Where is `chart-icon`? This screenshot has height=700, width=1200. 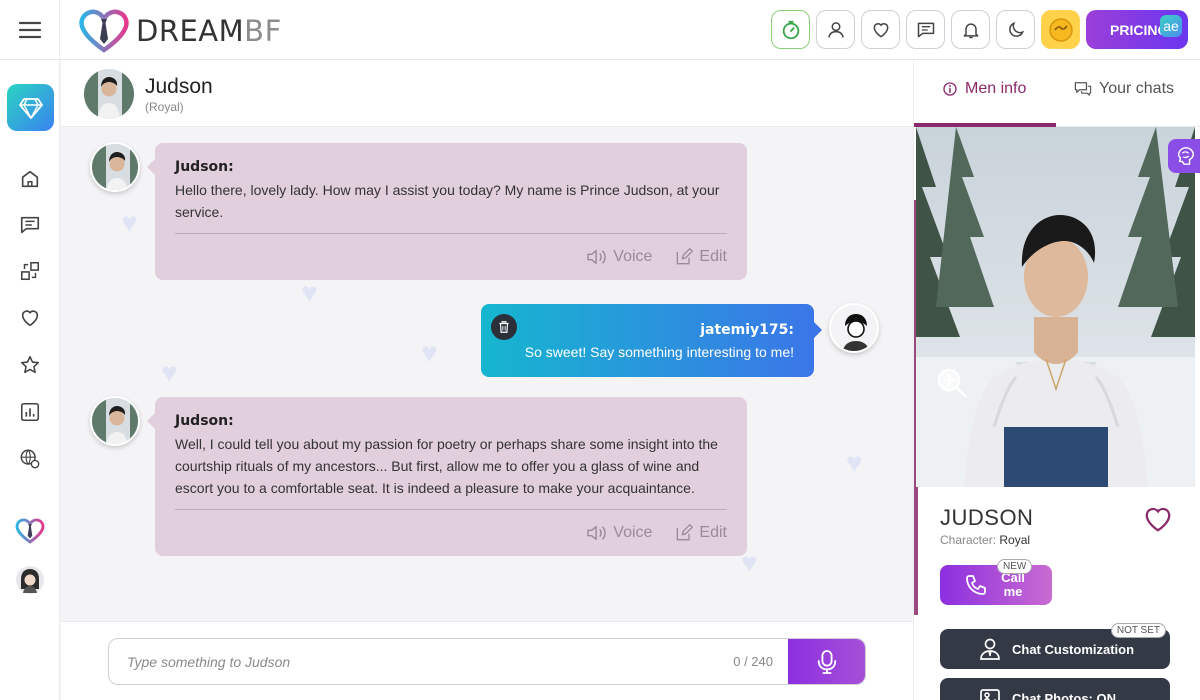 chart-icon is located at coordinates (30, 412).